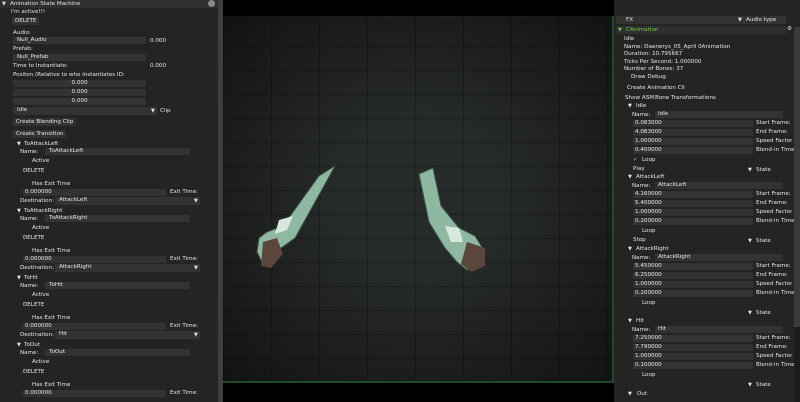  I want to click on clip-header: Idle, so click(641, 106).